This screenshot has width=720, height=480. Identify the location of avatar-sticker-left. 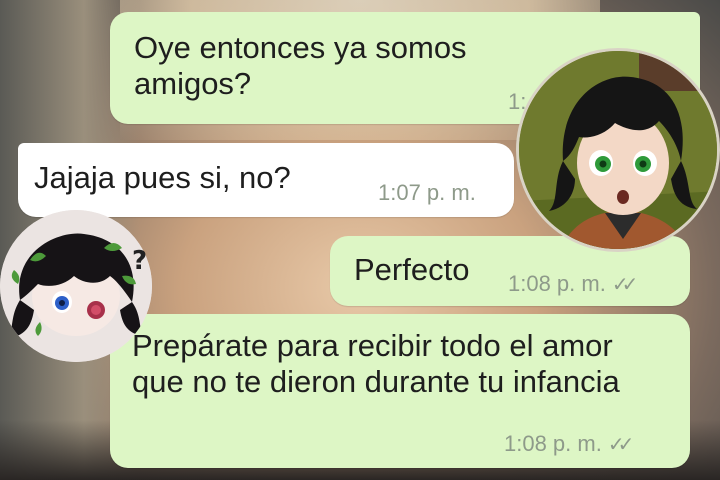
(76, 286).